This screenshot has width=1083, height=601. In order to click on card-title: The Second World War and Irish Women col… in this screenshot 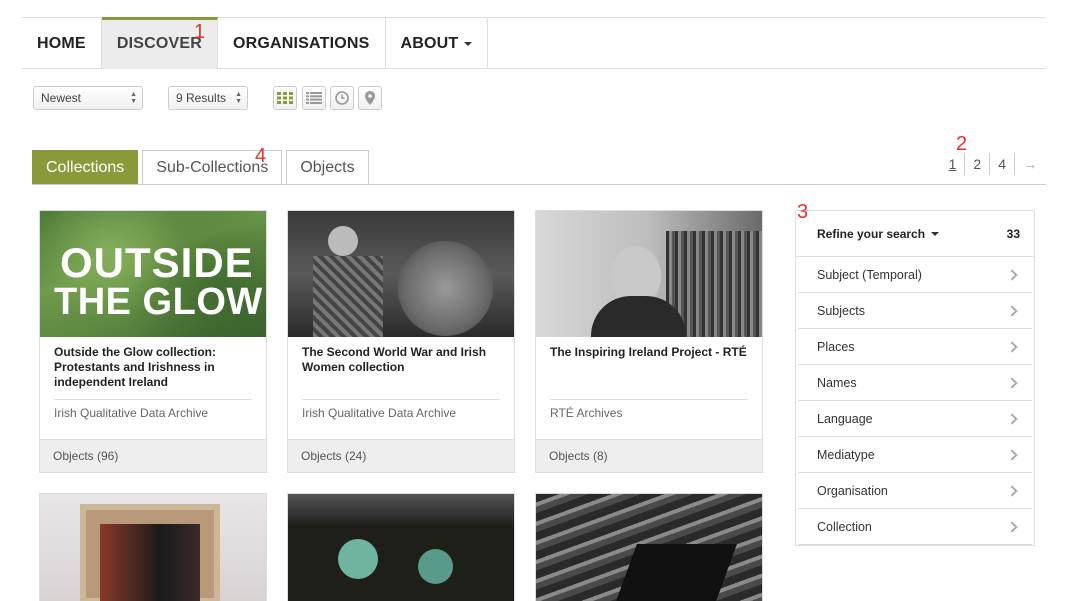, I will do `click(402, 360)`.